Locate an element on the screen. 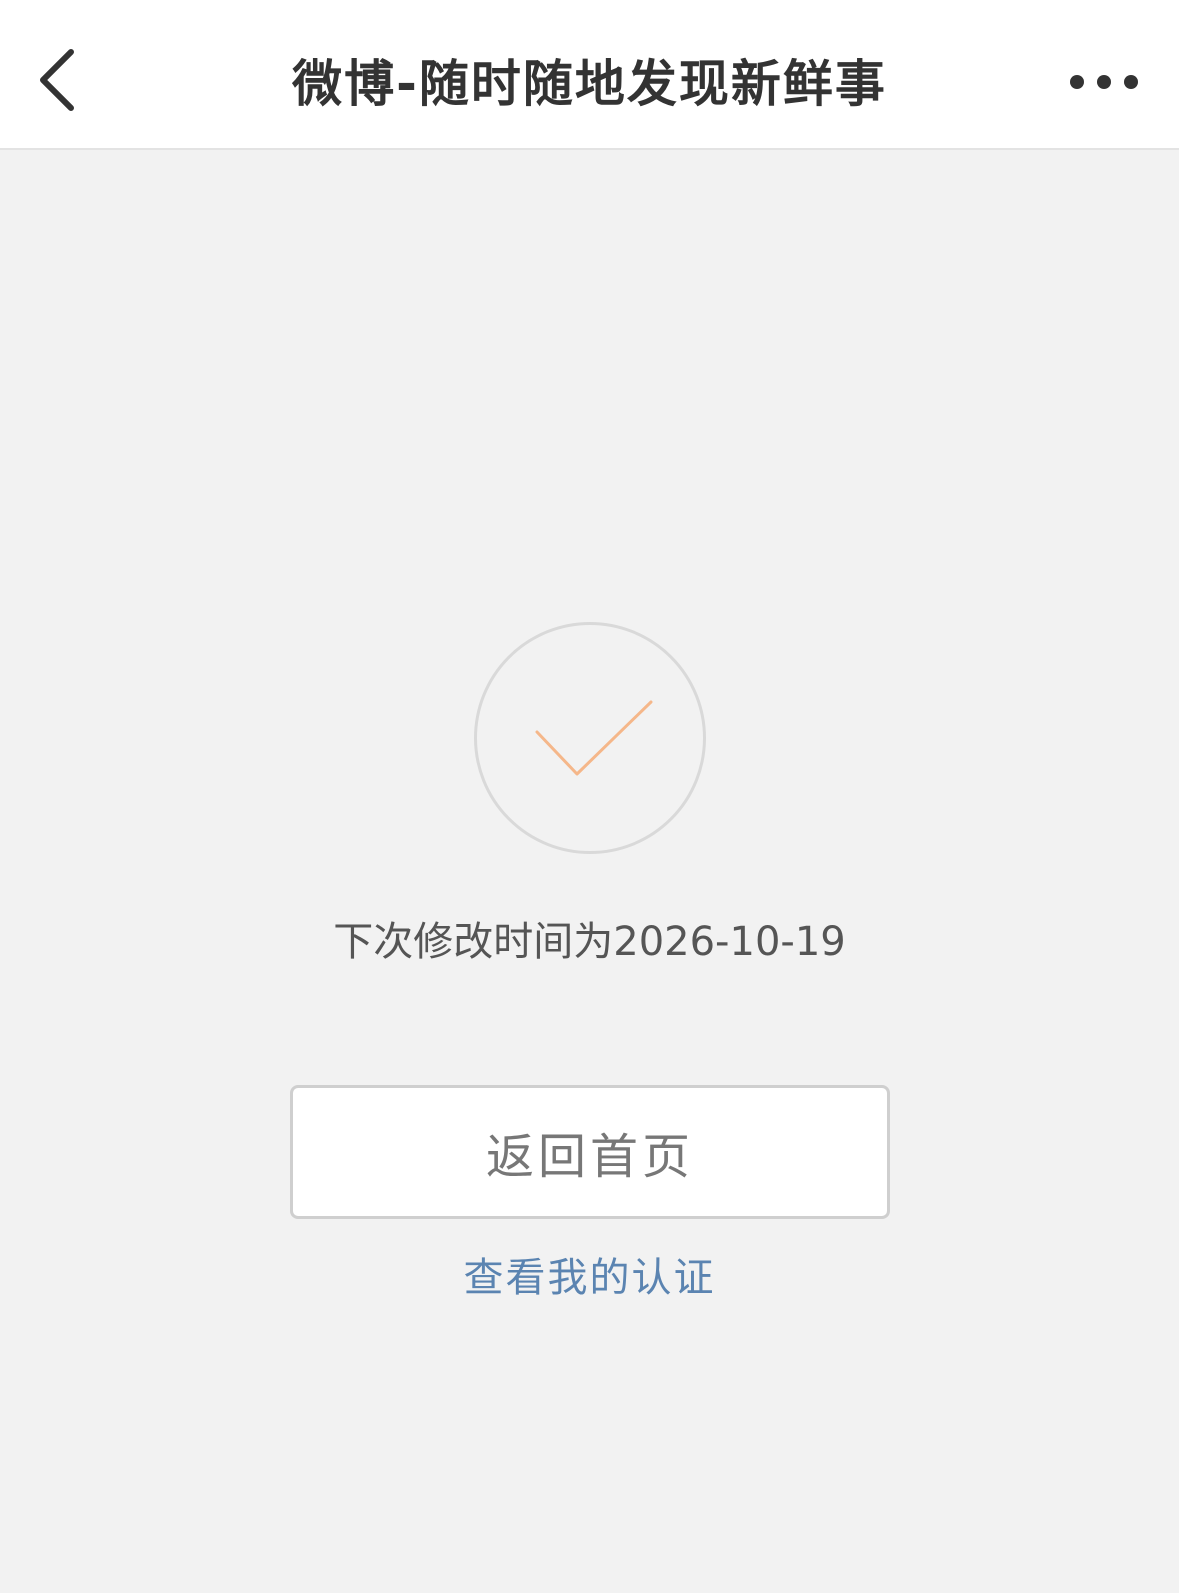 The image size is (1179, 1593). success-status-circle is located at coordinates (590, 738).